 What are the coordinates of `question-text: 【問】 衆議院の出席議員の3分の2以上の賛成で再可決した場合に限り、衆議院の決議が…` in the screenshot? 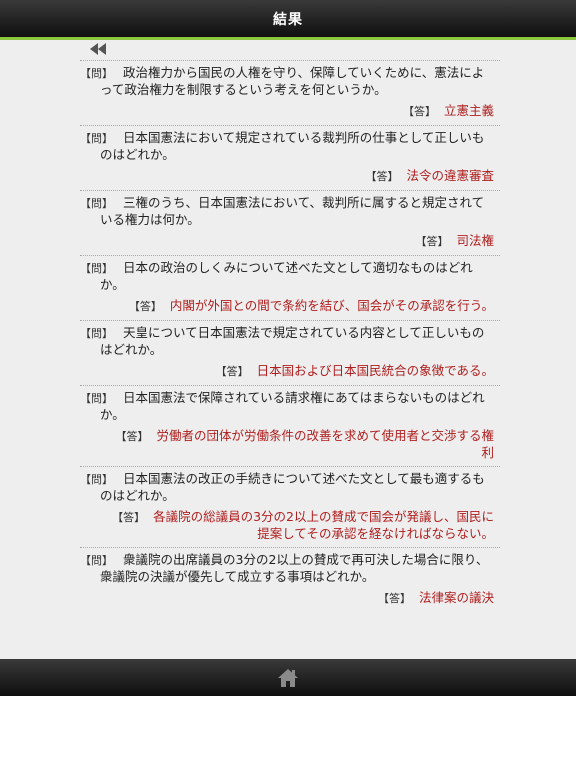 It's located at (290, 568).